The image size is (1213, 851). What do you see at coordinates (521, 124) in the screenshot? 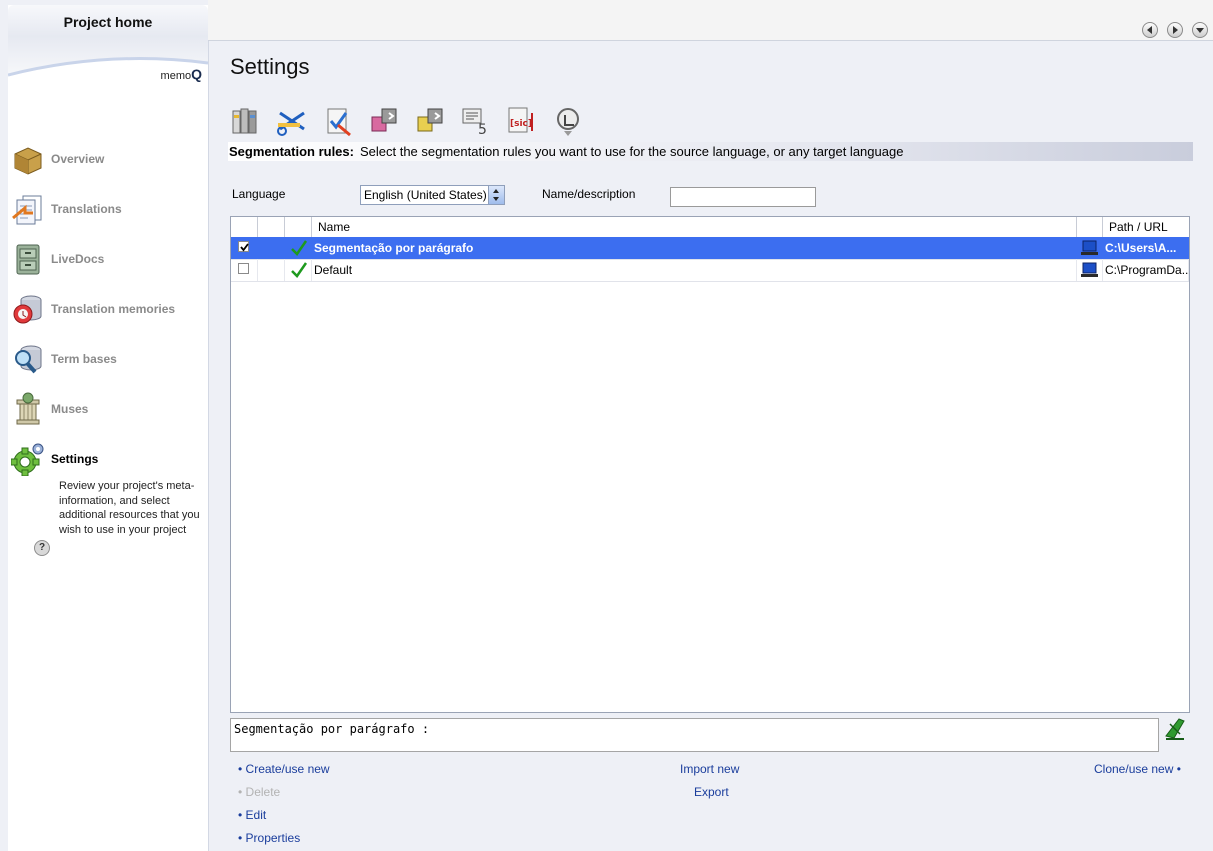
I see `svg-text: [sic]` at bounding box center [521, 124].